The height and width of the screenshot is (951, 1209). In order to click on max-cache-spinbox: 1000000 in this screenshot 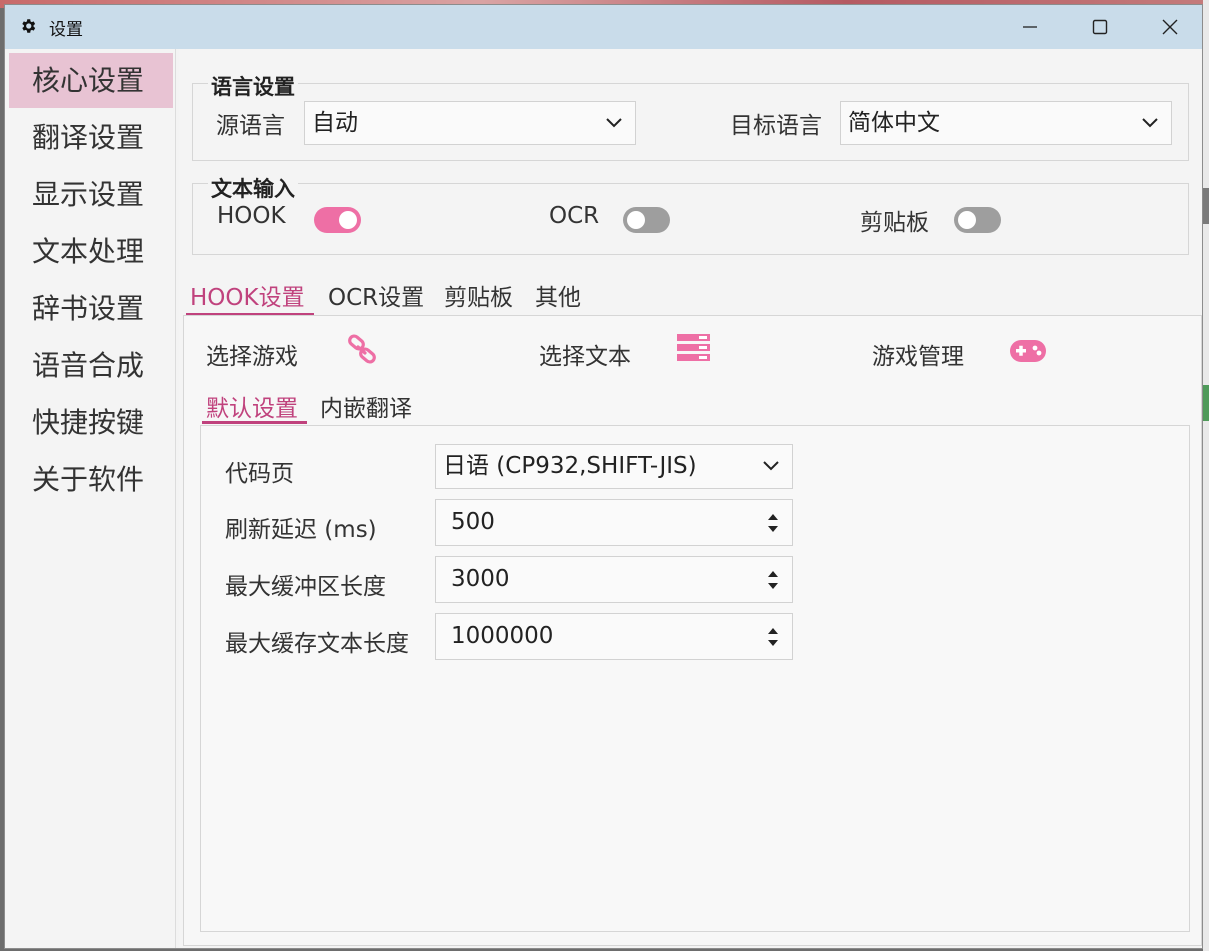, I will do `click(614, 636)`.